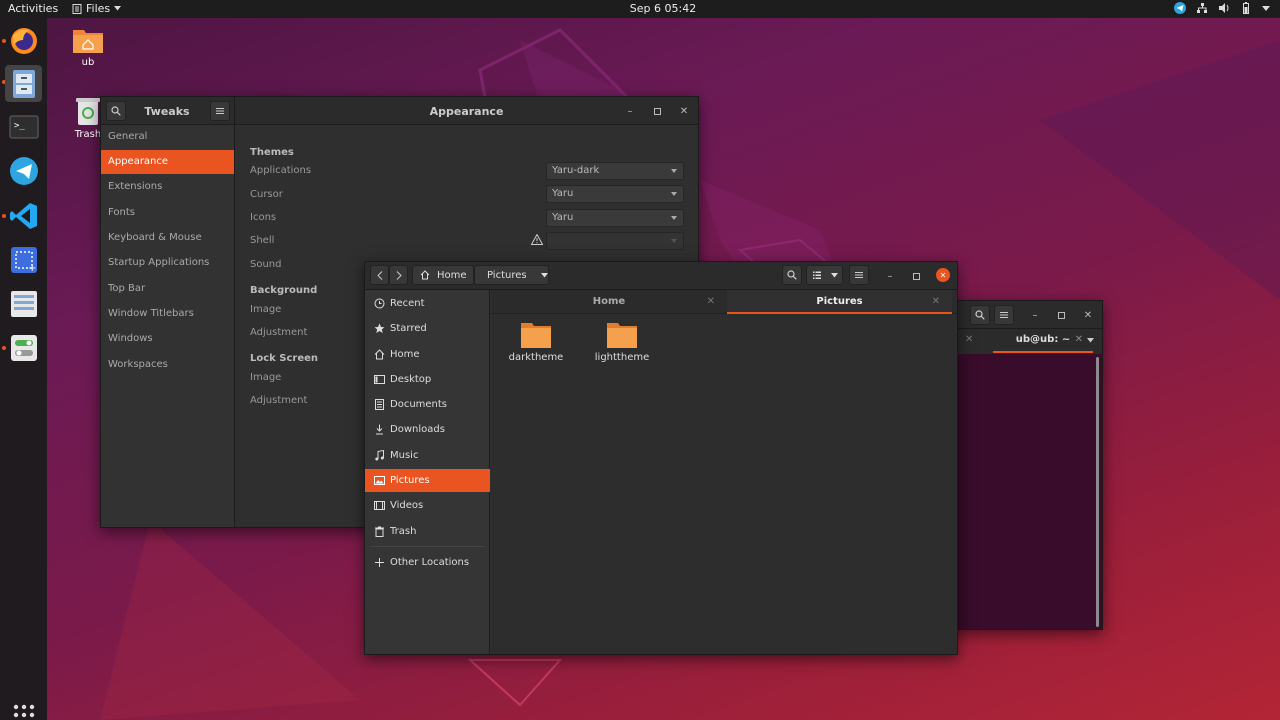 The image size is (1280, 720). I want to click on tweaks-menu-button, so click(220, 111).